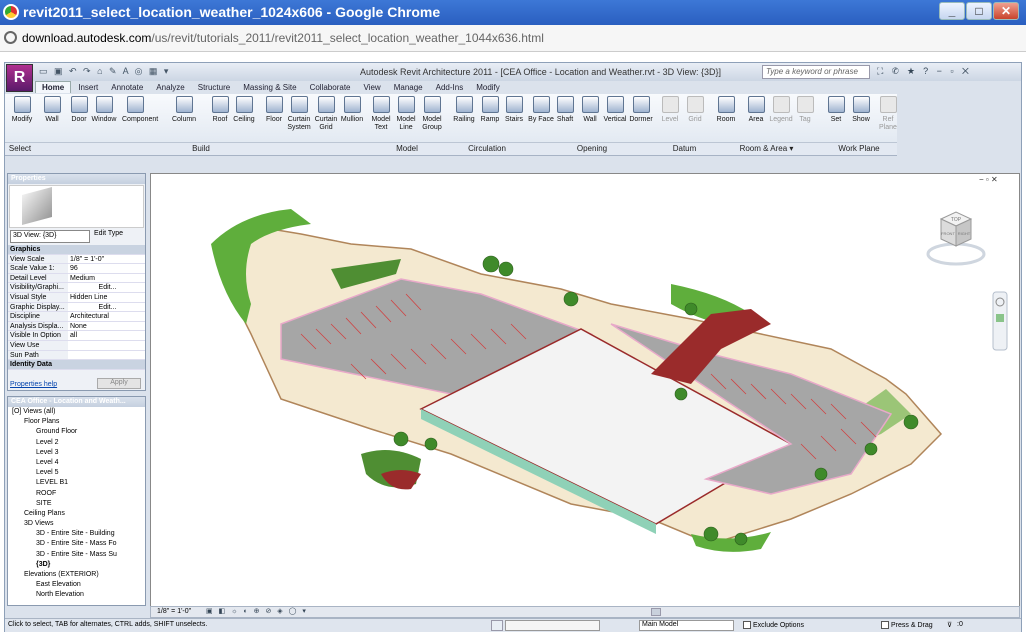 The height and width of the screenshot is (633, 1026). Describe the element at coordinates (106, 326) in the screenshot. I see `property-value: None` at that location.